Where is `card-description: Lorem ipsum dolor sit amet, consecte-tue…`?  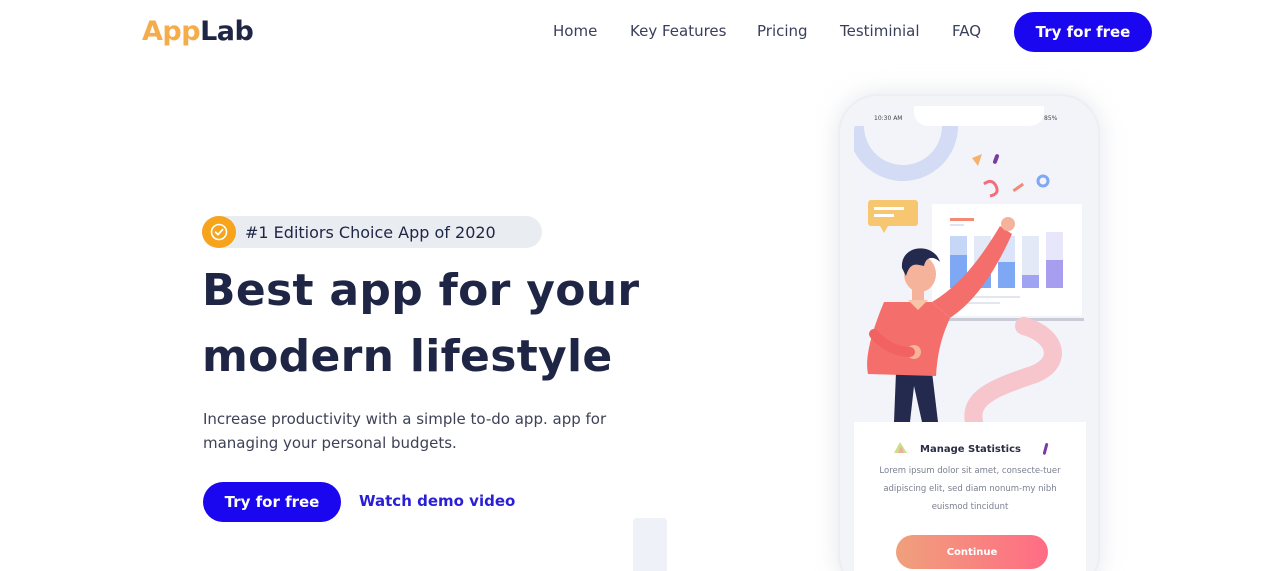
card-description: Lorem ipsum dolor sit amet, consecte-tue… is located at coordinates (970, 489).